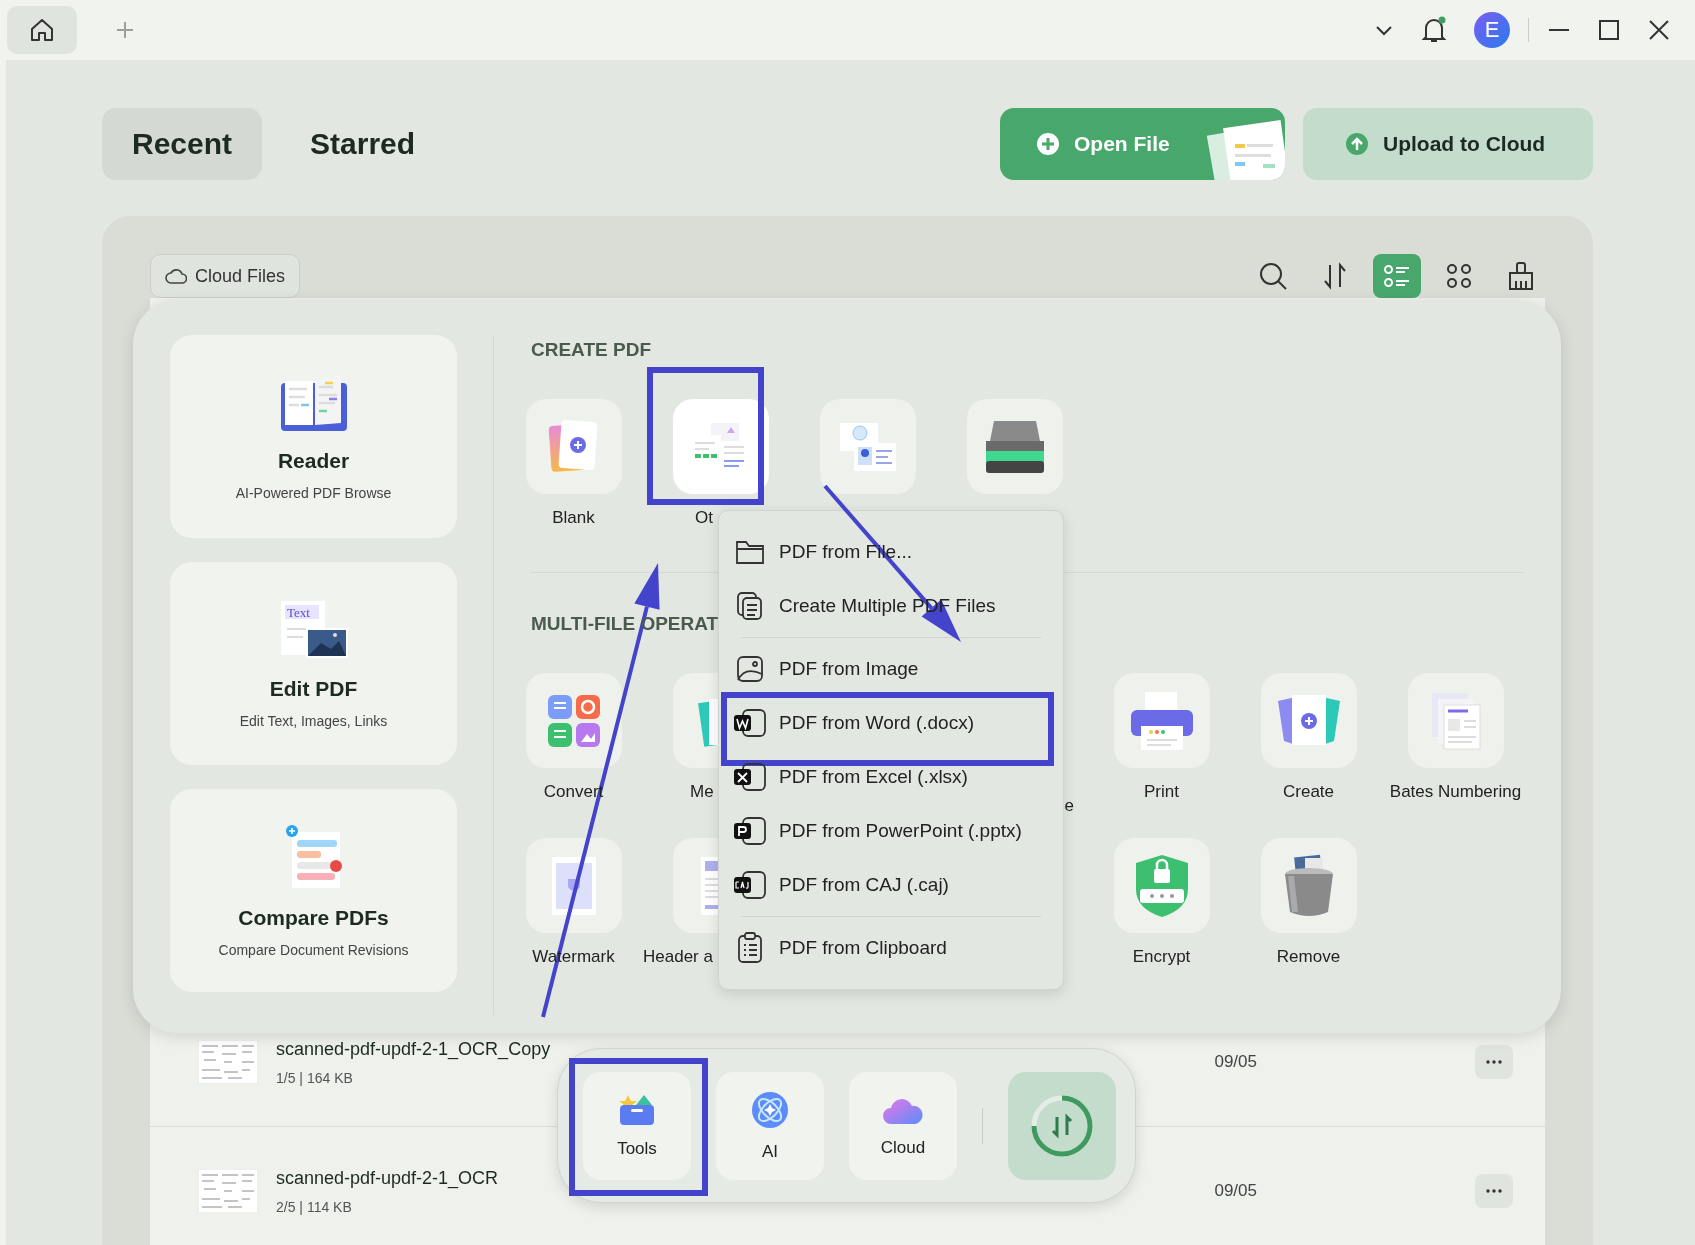 The width and height of the screenshot is (1695, 1245). I want to click on feature-title: Reader, so click(313, 460).